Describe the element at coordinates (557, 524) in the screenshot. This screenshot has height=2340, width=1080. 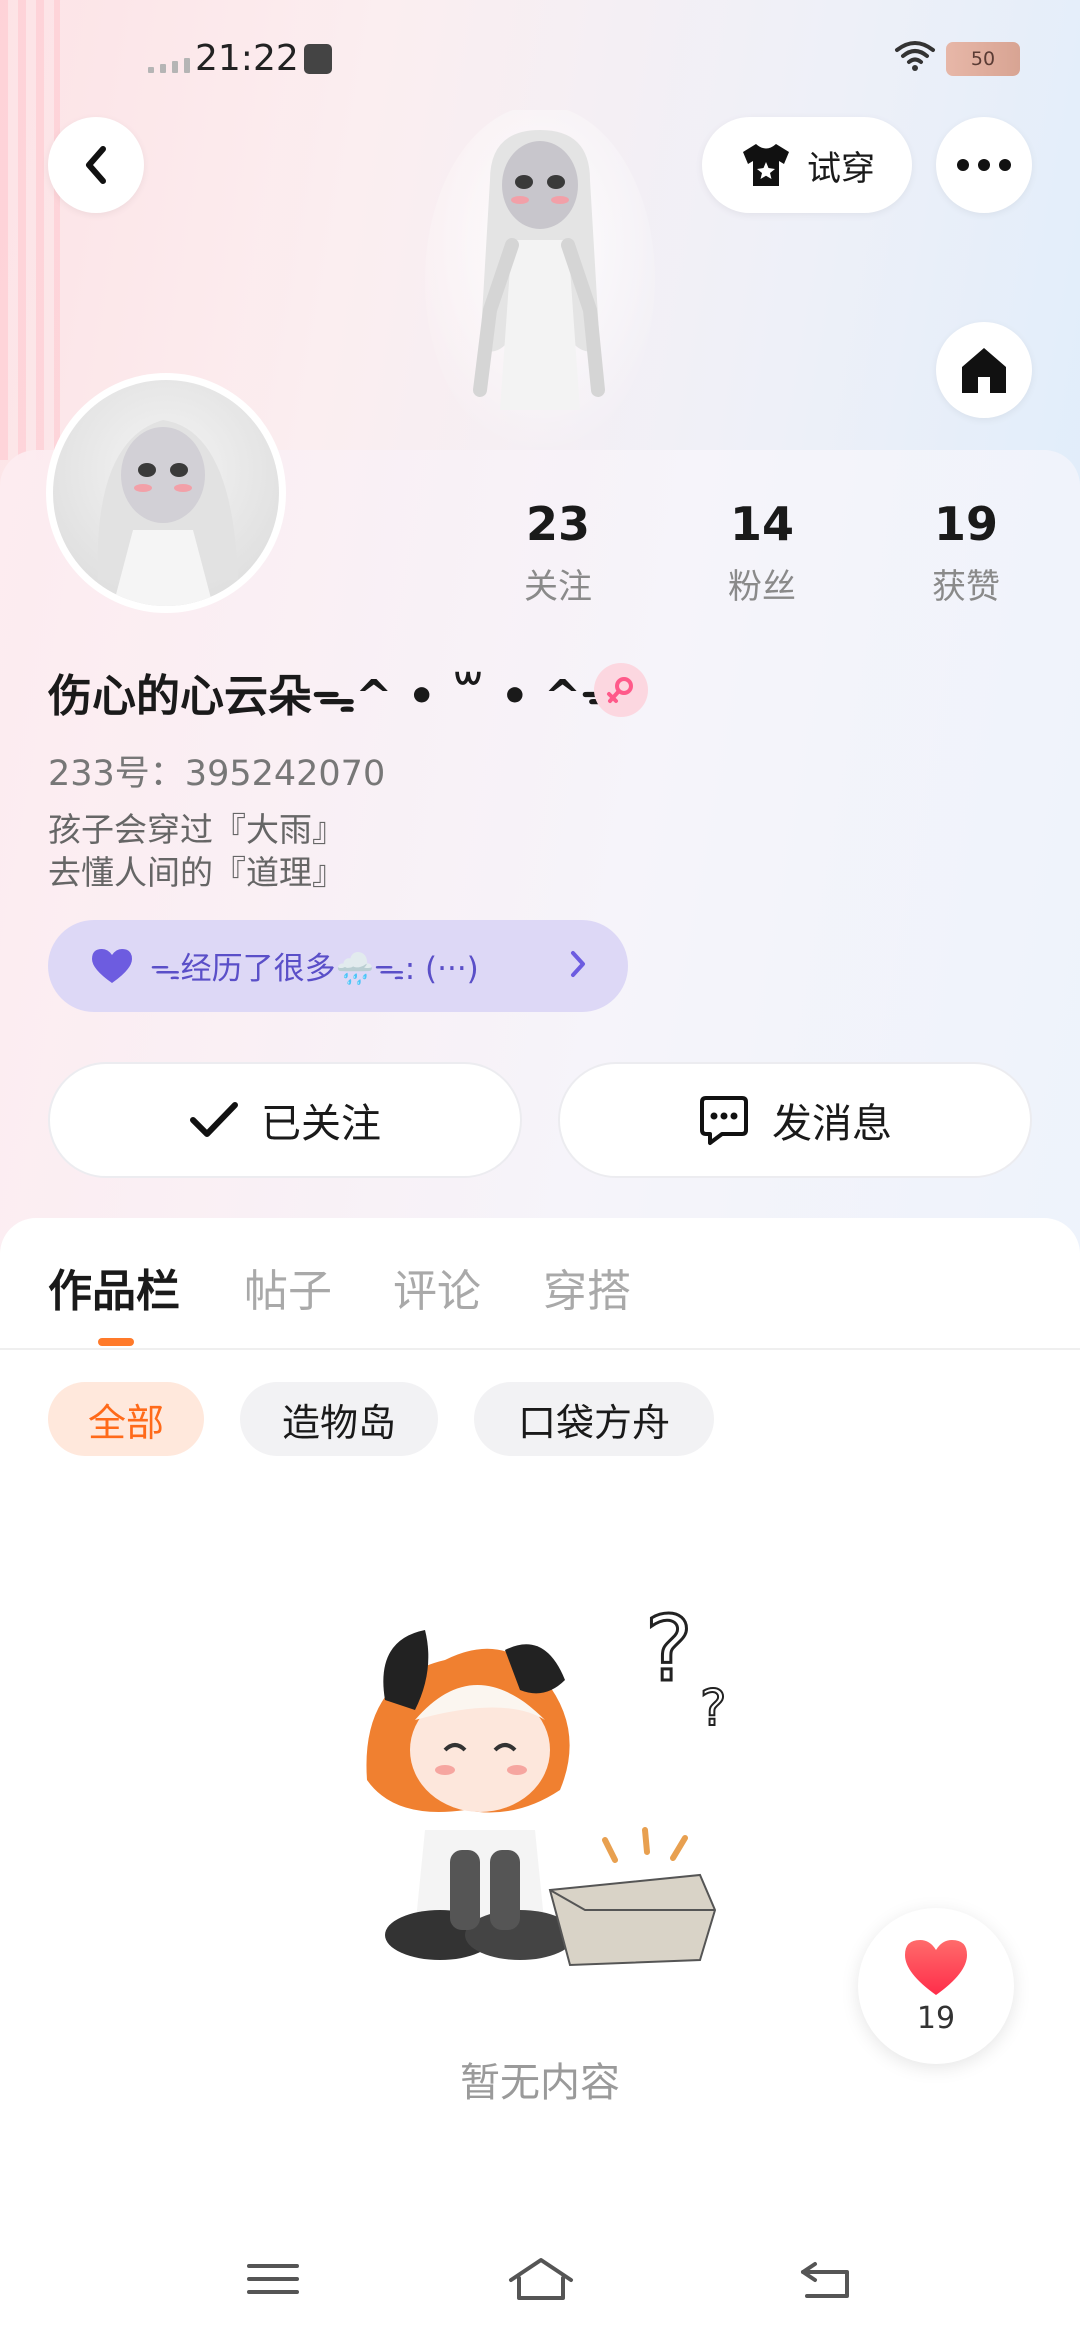
I see `stat-value: 23` at that location.